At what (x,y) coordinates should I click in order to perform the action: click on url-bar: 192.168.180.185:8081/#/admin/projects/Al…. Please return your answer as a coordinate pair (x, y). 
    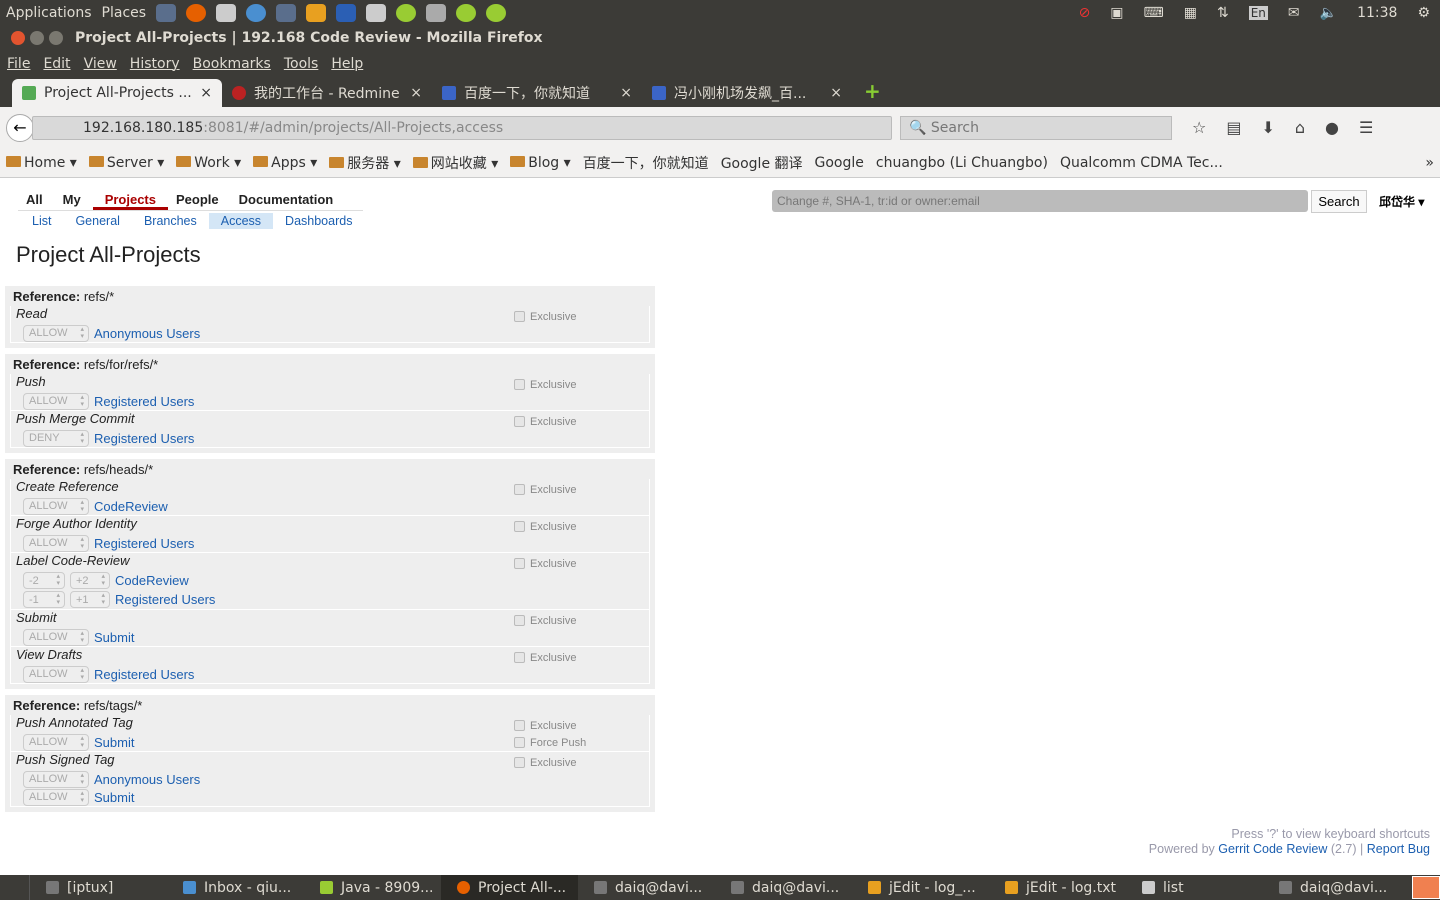
    Looking at the image, I should click on (462, 127).